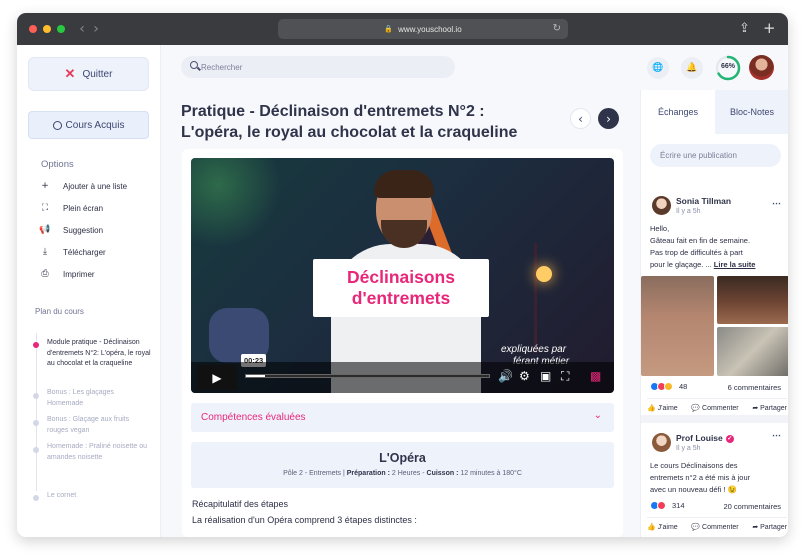 The height and width of the screenshot is (557, 806). I want to click on picture-in-picture-icon: ▣, so click(545, 376).